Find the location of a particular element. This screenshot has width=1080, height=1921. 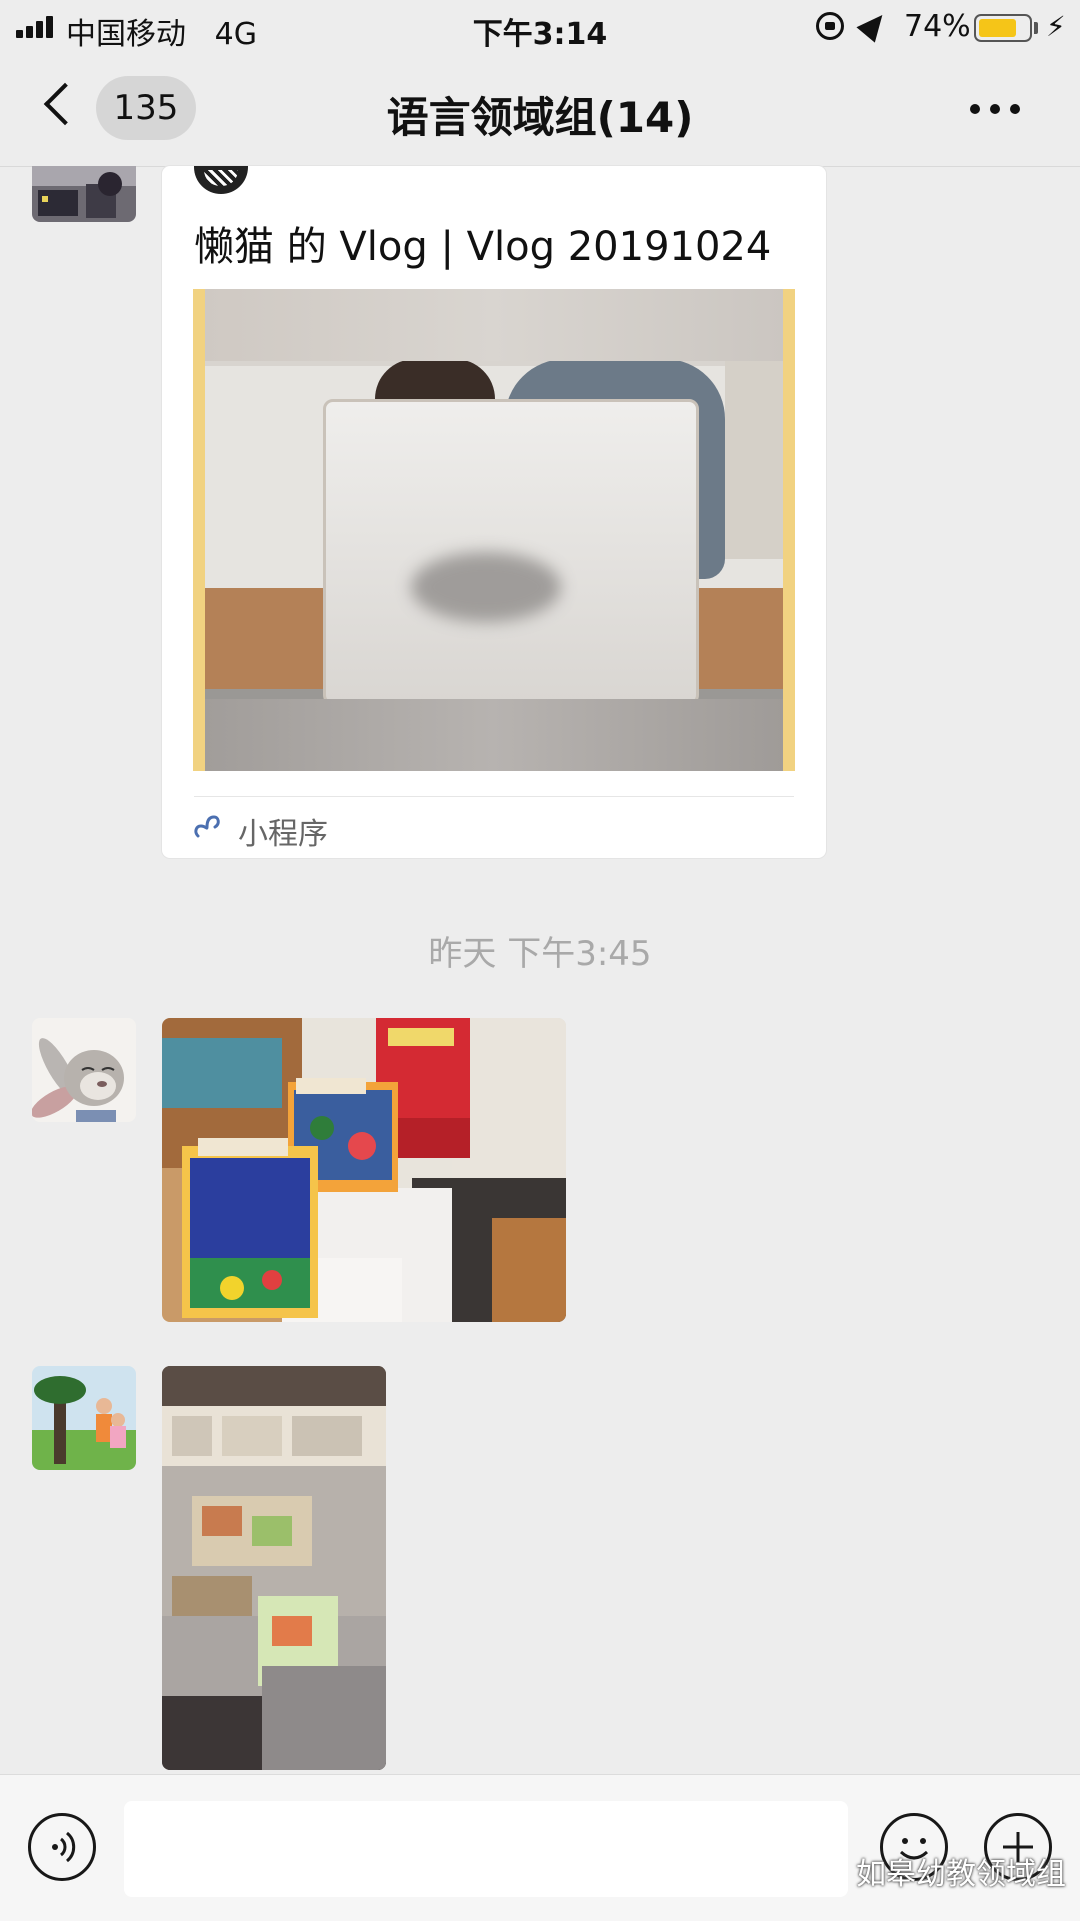

thumb-blur-bottom is located at coordinates (494, 735).